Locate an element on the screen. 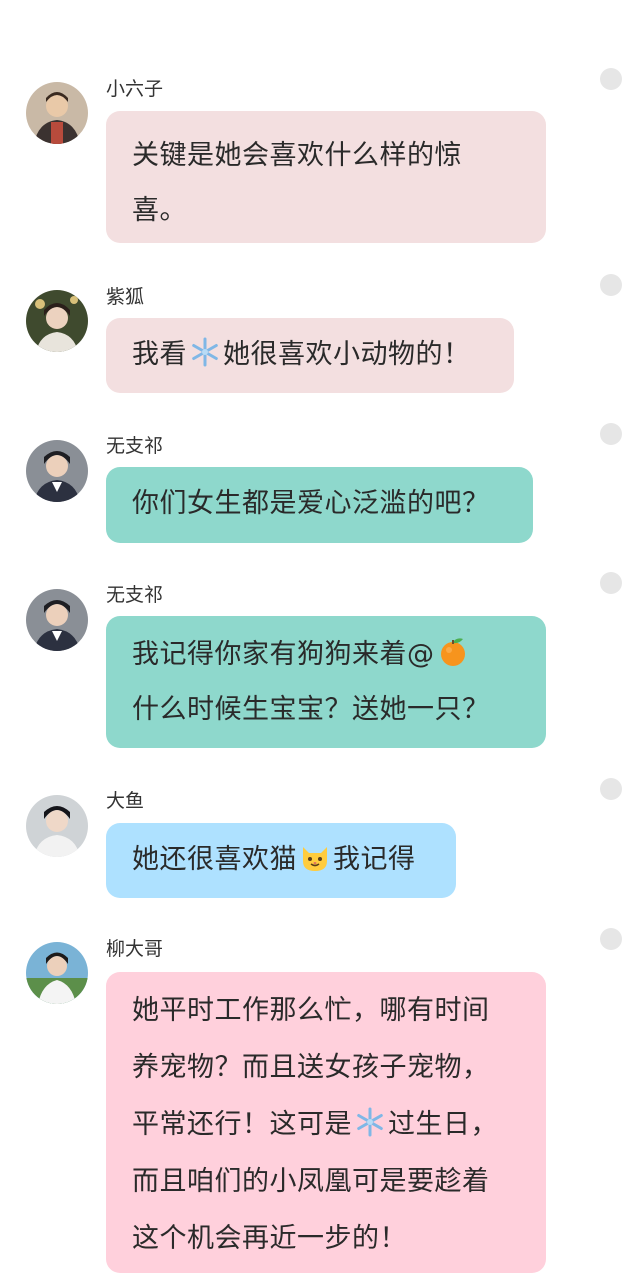 The image size is (635, 1280). message-text: 什么时候生宝宝？送她一只？ is located at coordinates (311, 709).